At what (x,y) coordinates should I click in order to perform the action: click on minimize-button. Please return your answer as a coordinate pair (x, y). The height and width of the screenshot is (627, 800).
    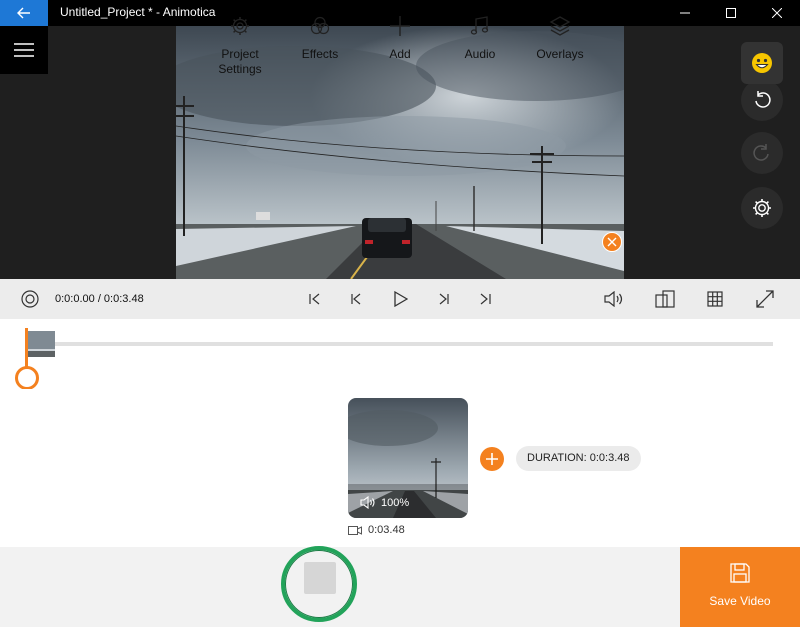
    Looking at the image, I should click on (685, 13).